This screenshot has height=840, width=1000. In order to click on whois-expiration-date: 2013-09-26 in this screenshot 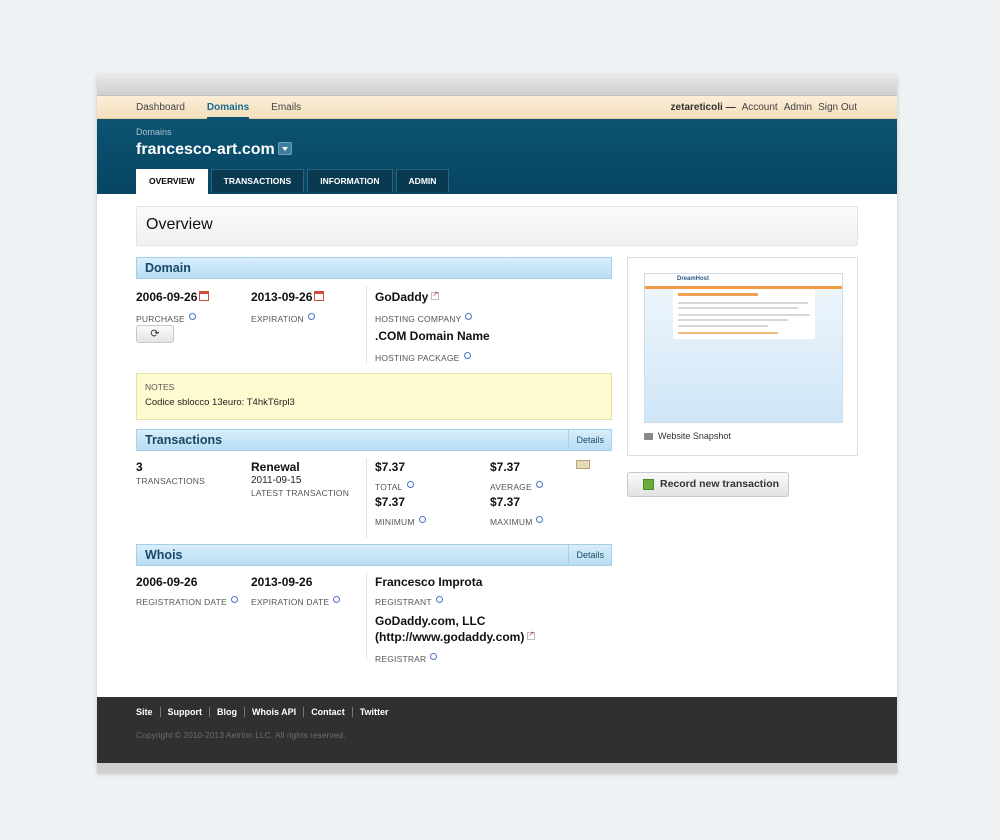, I will do `click(282, 582)`.